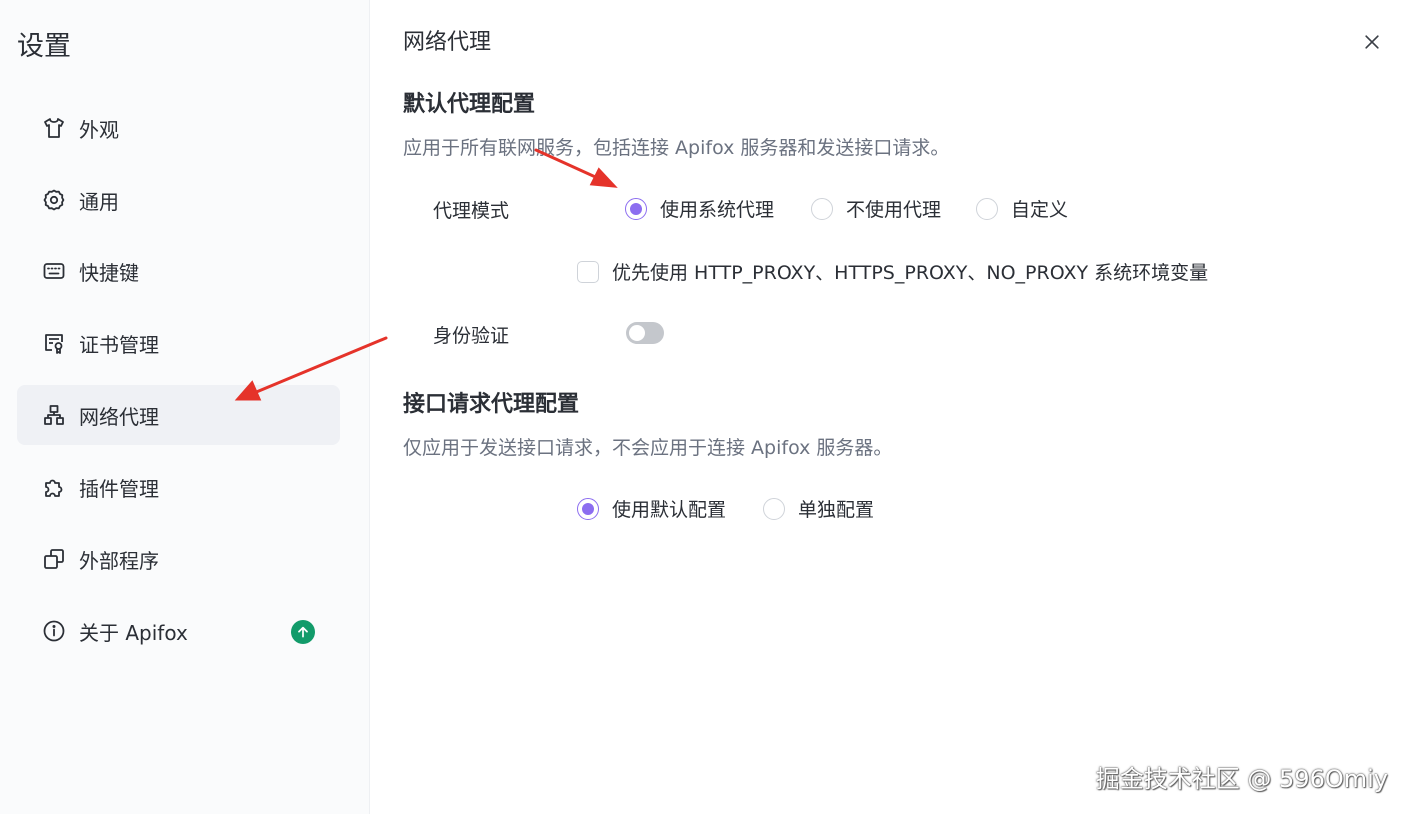 The width and height of the screenshot is (1410, 814). I want to click on request-proxy-description: 仅应用于发送接口请求，不会应用于连接 Apifox 服务器。, so click(648, 448).